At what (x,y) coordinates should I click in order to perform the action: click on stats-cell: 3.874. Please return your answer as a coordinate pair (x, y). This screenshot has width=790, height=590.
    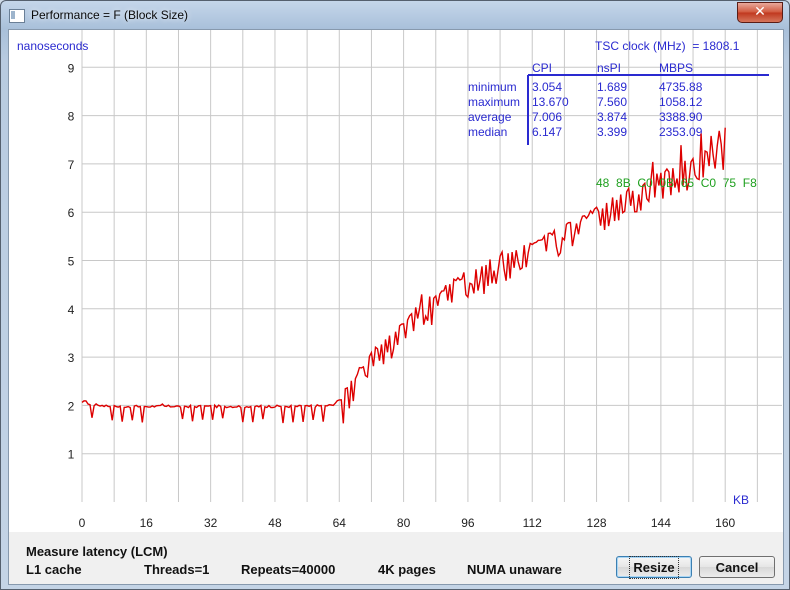
    Looking at the image, I should click on (612, 117).